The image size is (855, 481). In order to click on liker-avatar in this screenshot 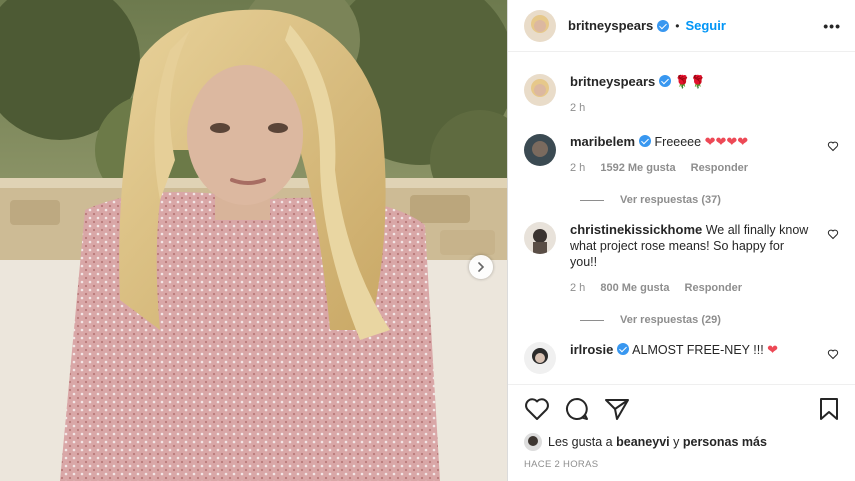, I will do `click(533, 442)`.